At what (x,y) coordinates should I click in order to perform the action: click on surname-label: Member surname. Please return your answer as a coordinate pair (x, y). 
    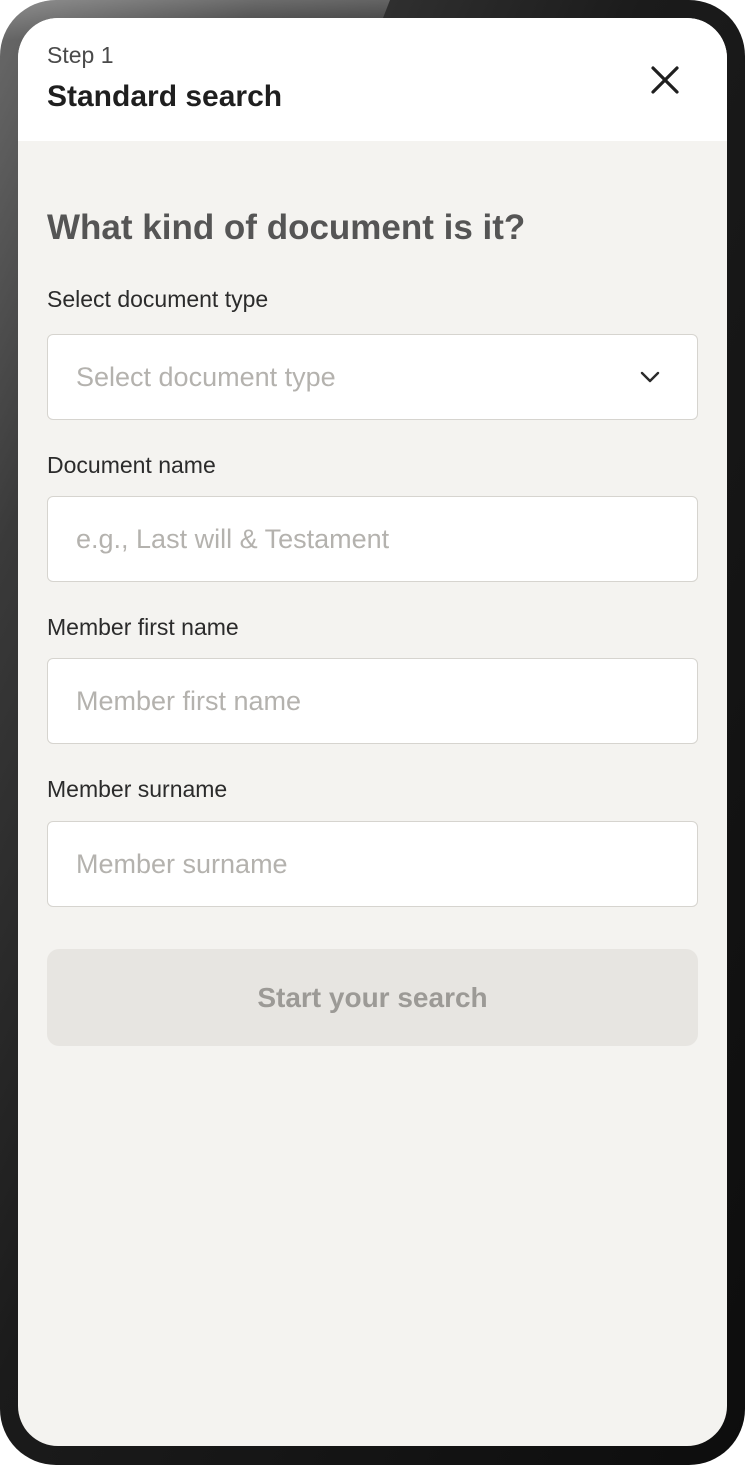
    Looking at the image, I should click on (137, 789).